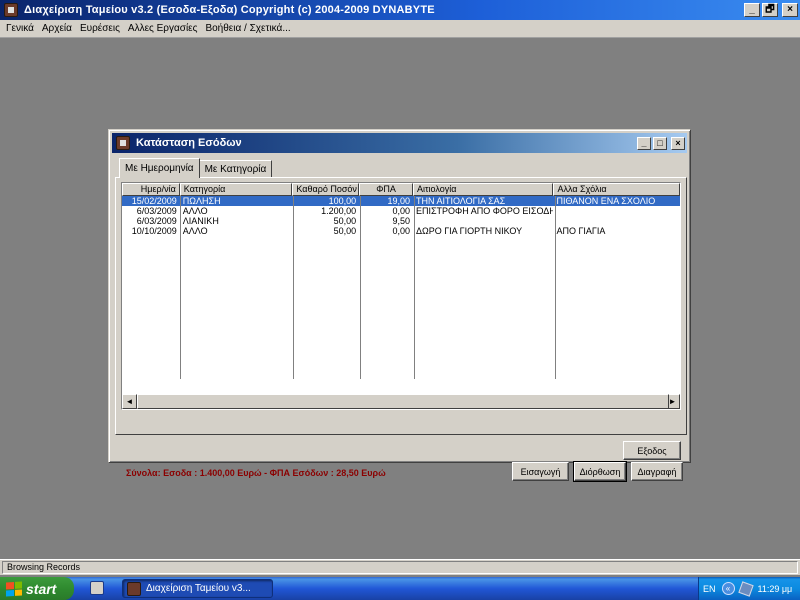  I want to click on taskbar-app-icon, so click(134, 588).